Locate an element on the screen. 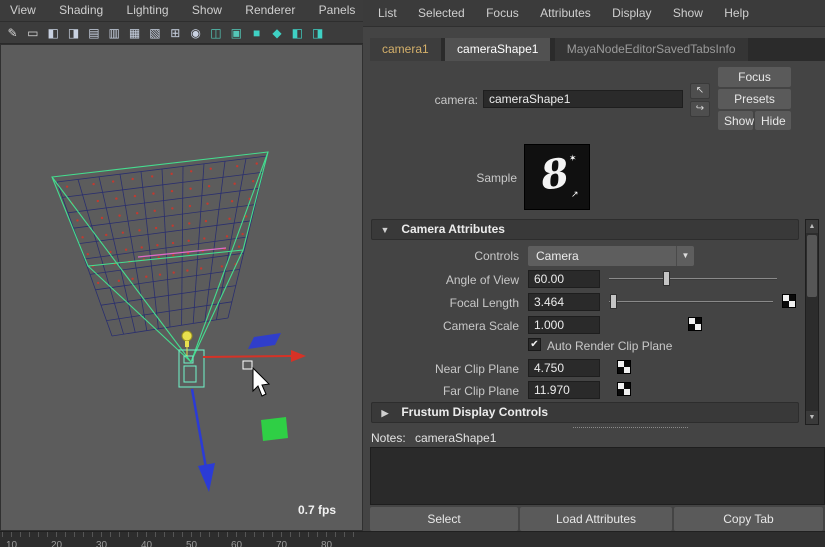 Image resolution: width=825 pixels, height=547 pixels. select-button: Select is located at coordinates (444, 519).